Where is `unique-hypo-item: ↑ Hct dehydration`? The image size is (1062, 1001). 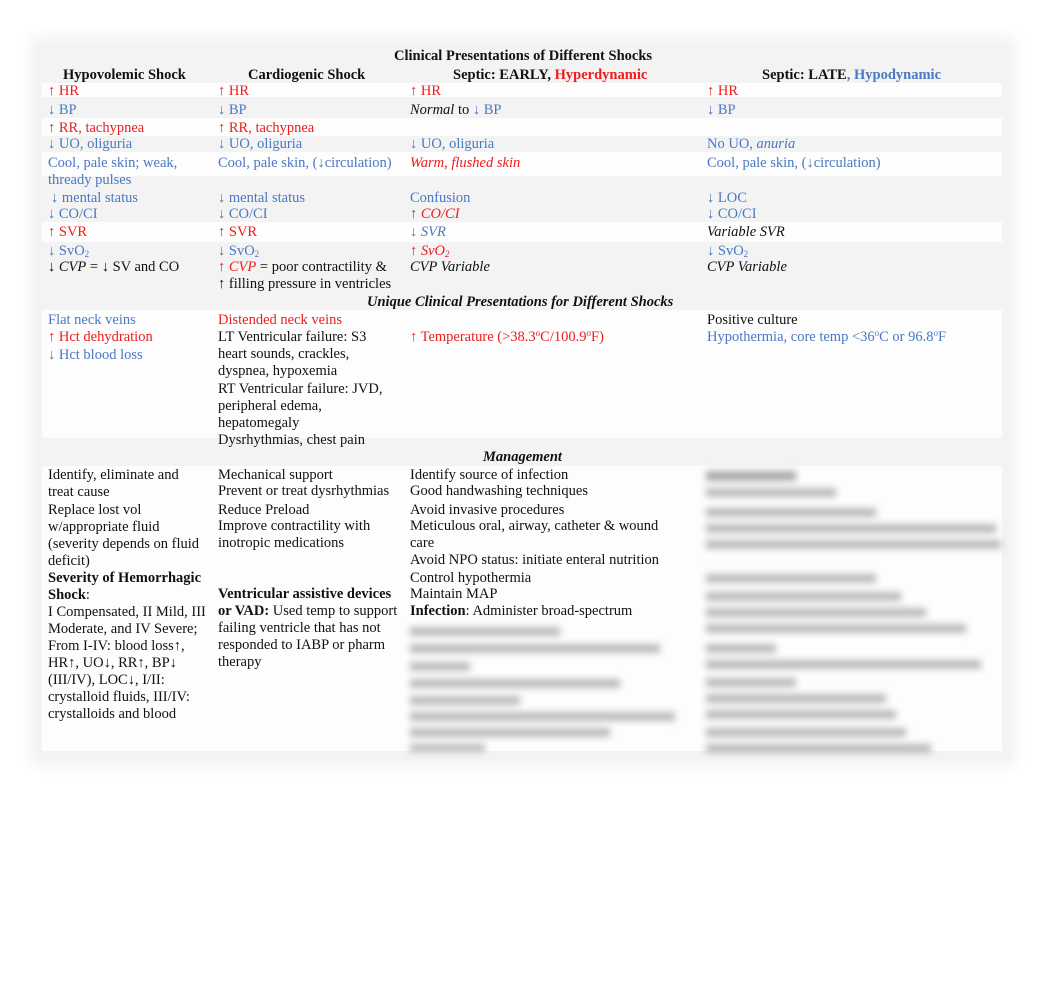
unique-hypo-item: ↑ Hct dehydration is located at coordinates (100, 337).